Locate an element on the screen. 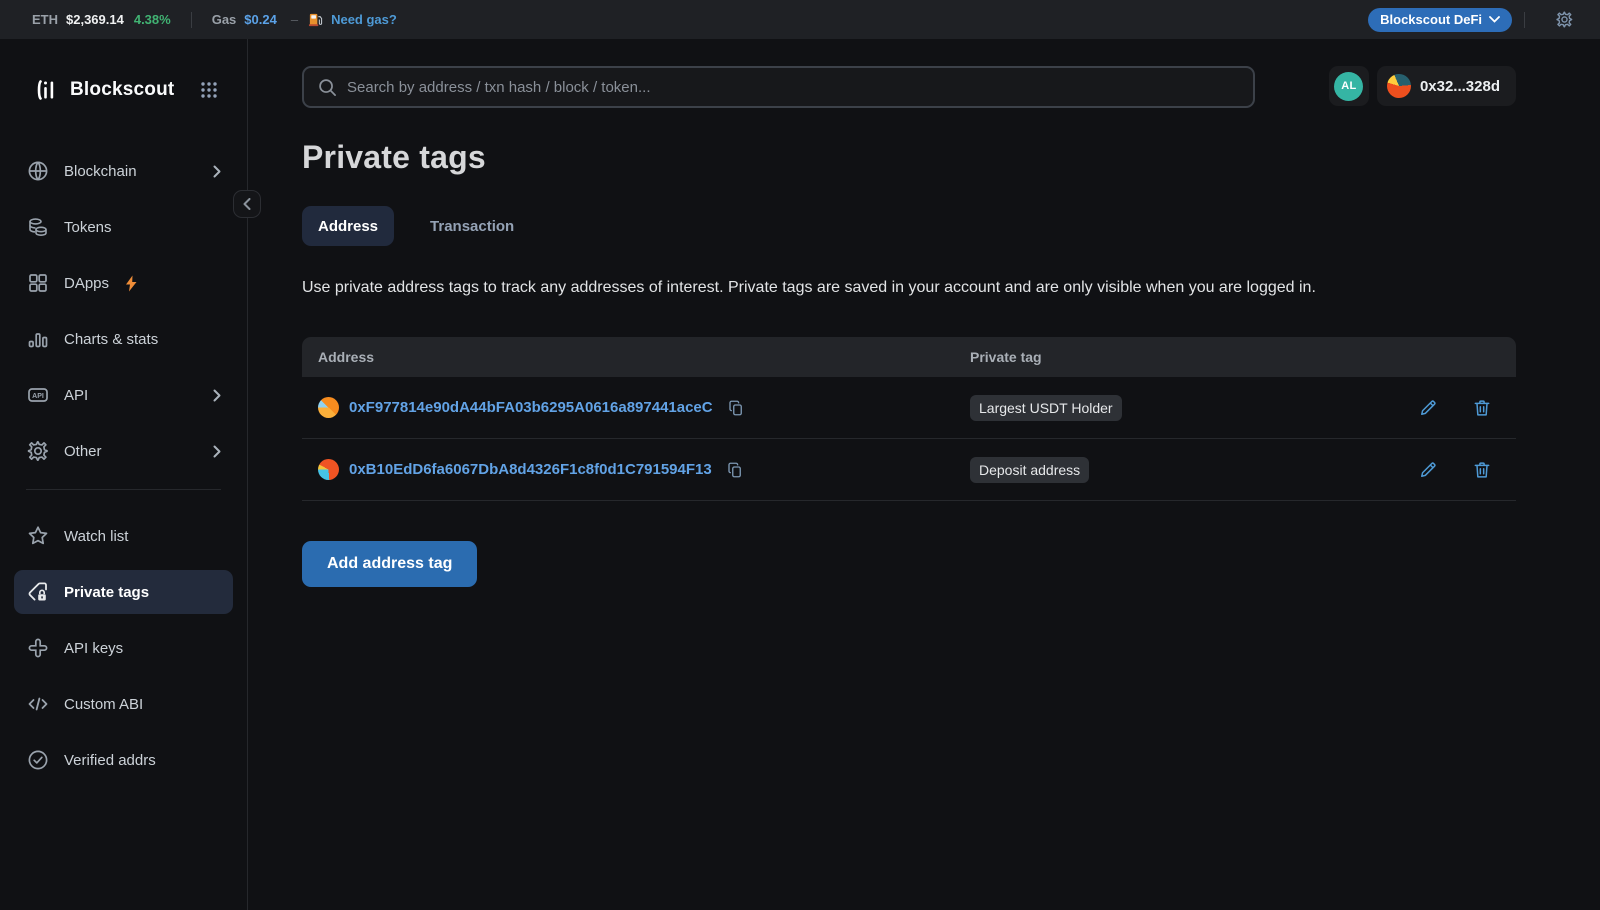 The width and height of the screenshot is (1600, 910). eth-price: $2,369.14 is located at coordinates (95, 19).